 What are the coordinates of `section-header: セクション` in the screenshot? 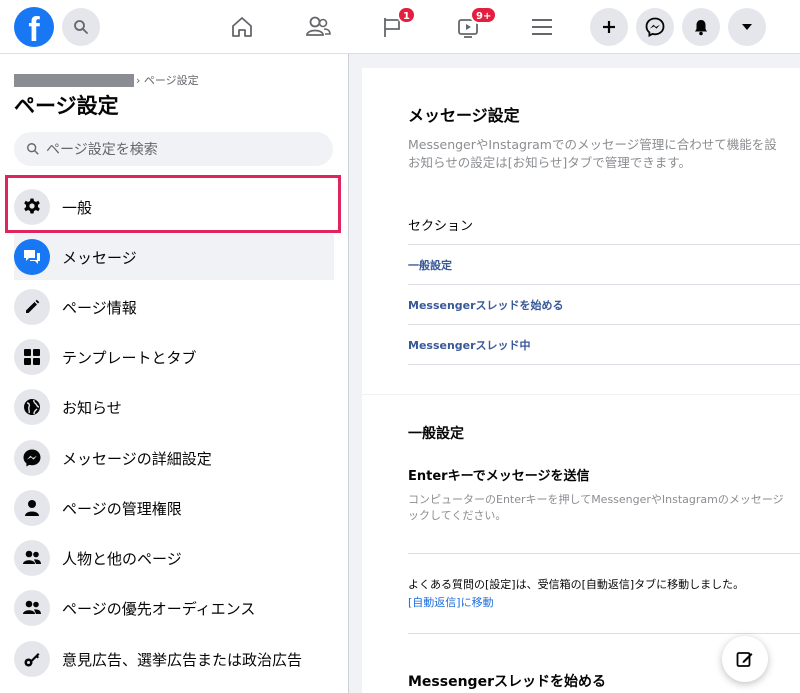 It's located at (441, 226).